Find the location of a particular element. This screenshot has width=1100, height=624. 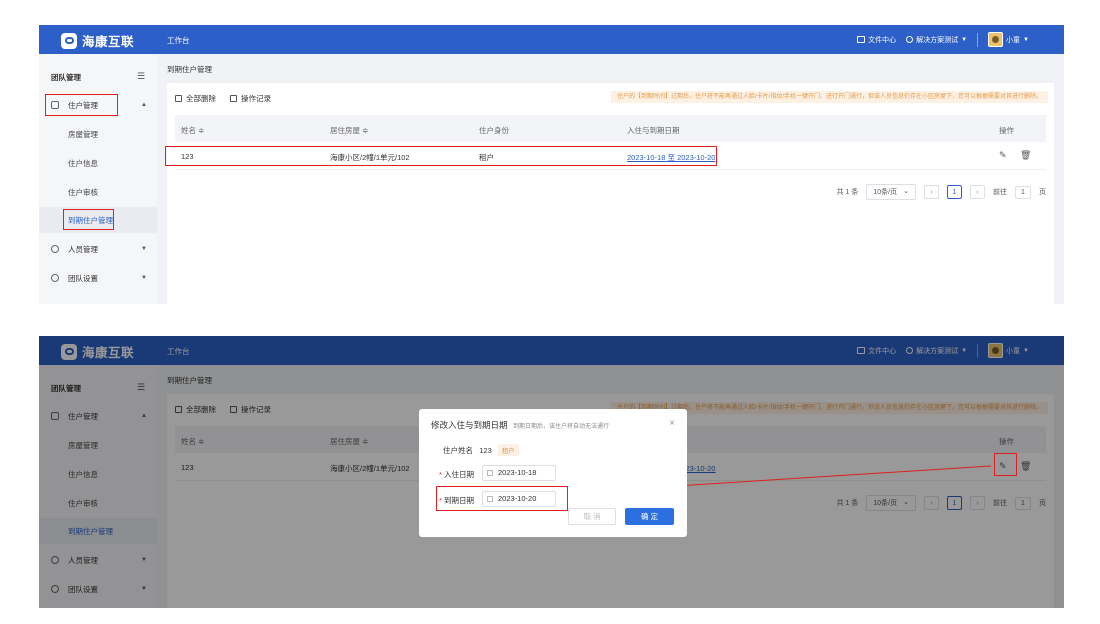

file-center-label: 文件中心 is located at coordinates (882, 40).